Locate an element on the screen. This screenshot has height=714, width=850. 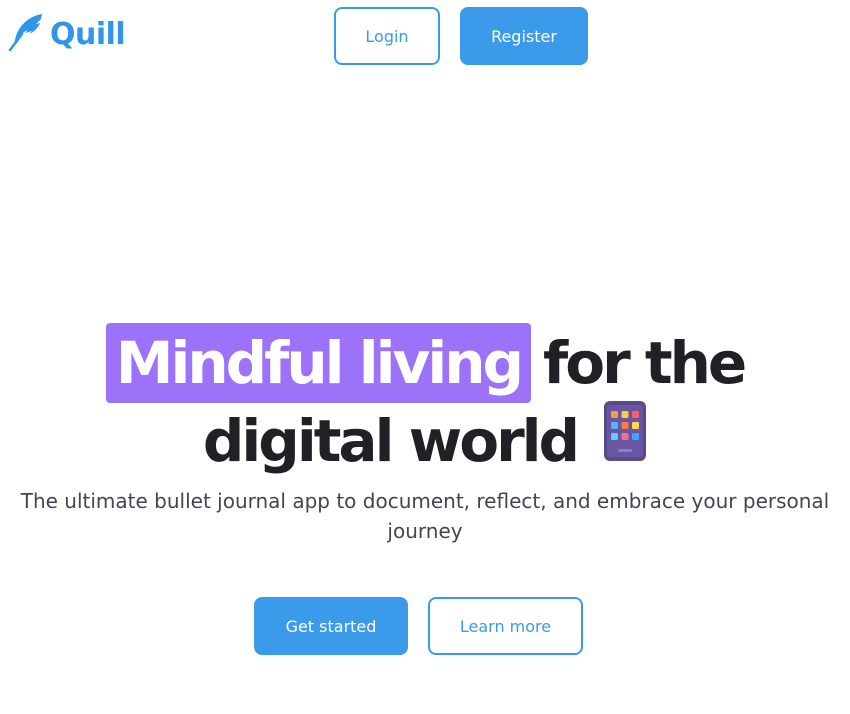
learn-more-button: Learn more is located at coordinates (505, 626).